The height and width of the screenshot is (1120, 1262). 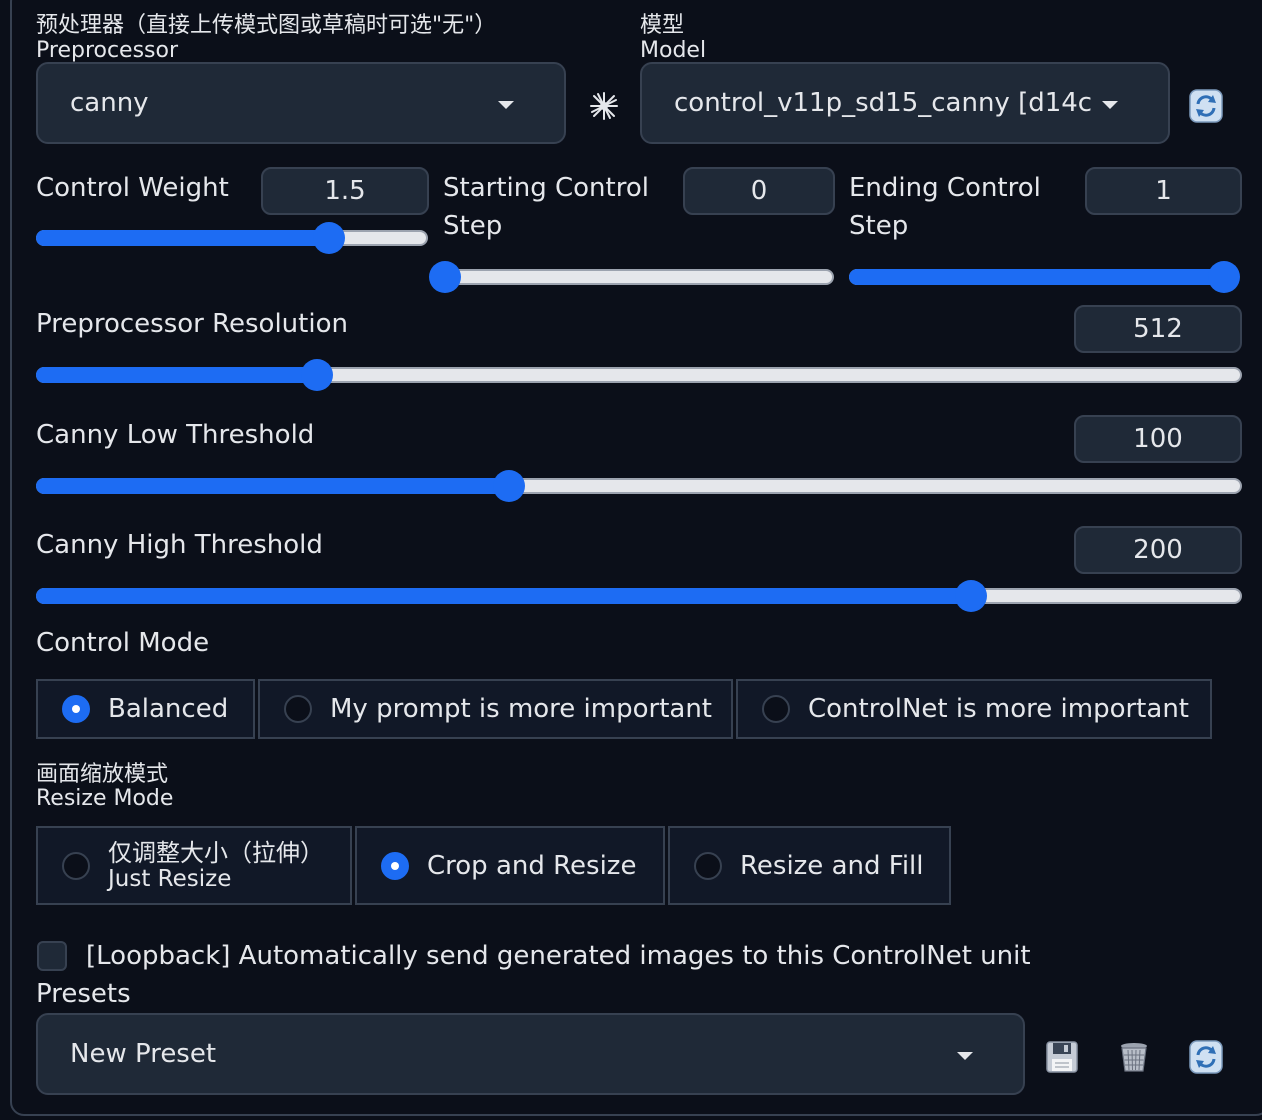 I want to click on preprocessor-resolution-slider, so click(x=639, y=375).